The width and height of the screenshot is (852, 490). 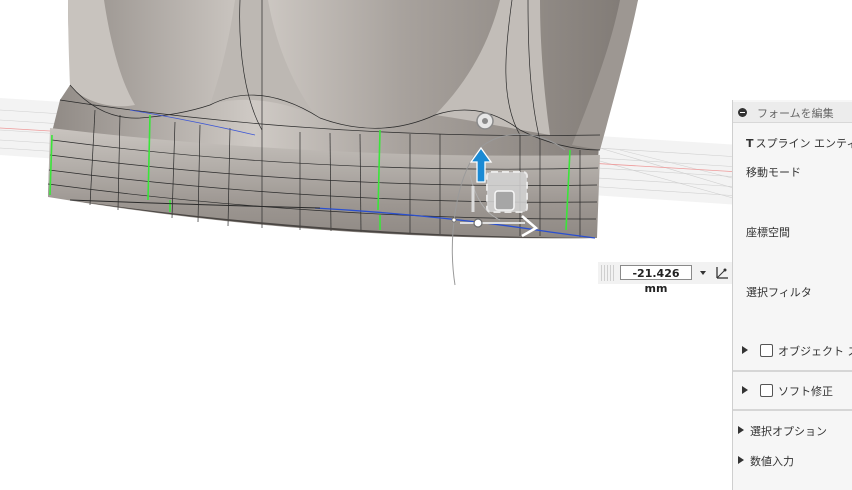 I want to click on dropdown-arrow-icon, so click(x=703, y=273).